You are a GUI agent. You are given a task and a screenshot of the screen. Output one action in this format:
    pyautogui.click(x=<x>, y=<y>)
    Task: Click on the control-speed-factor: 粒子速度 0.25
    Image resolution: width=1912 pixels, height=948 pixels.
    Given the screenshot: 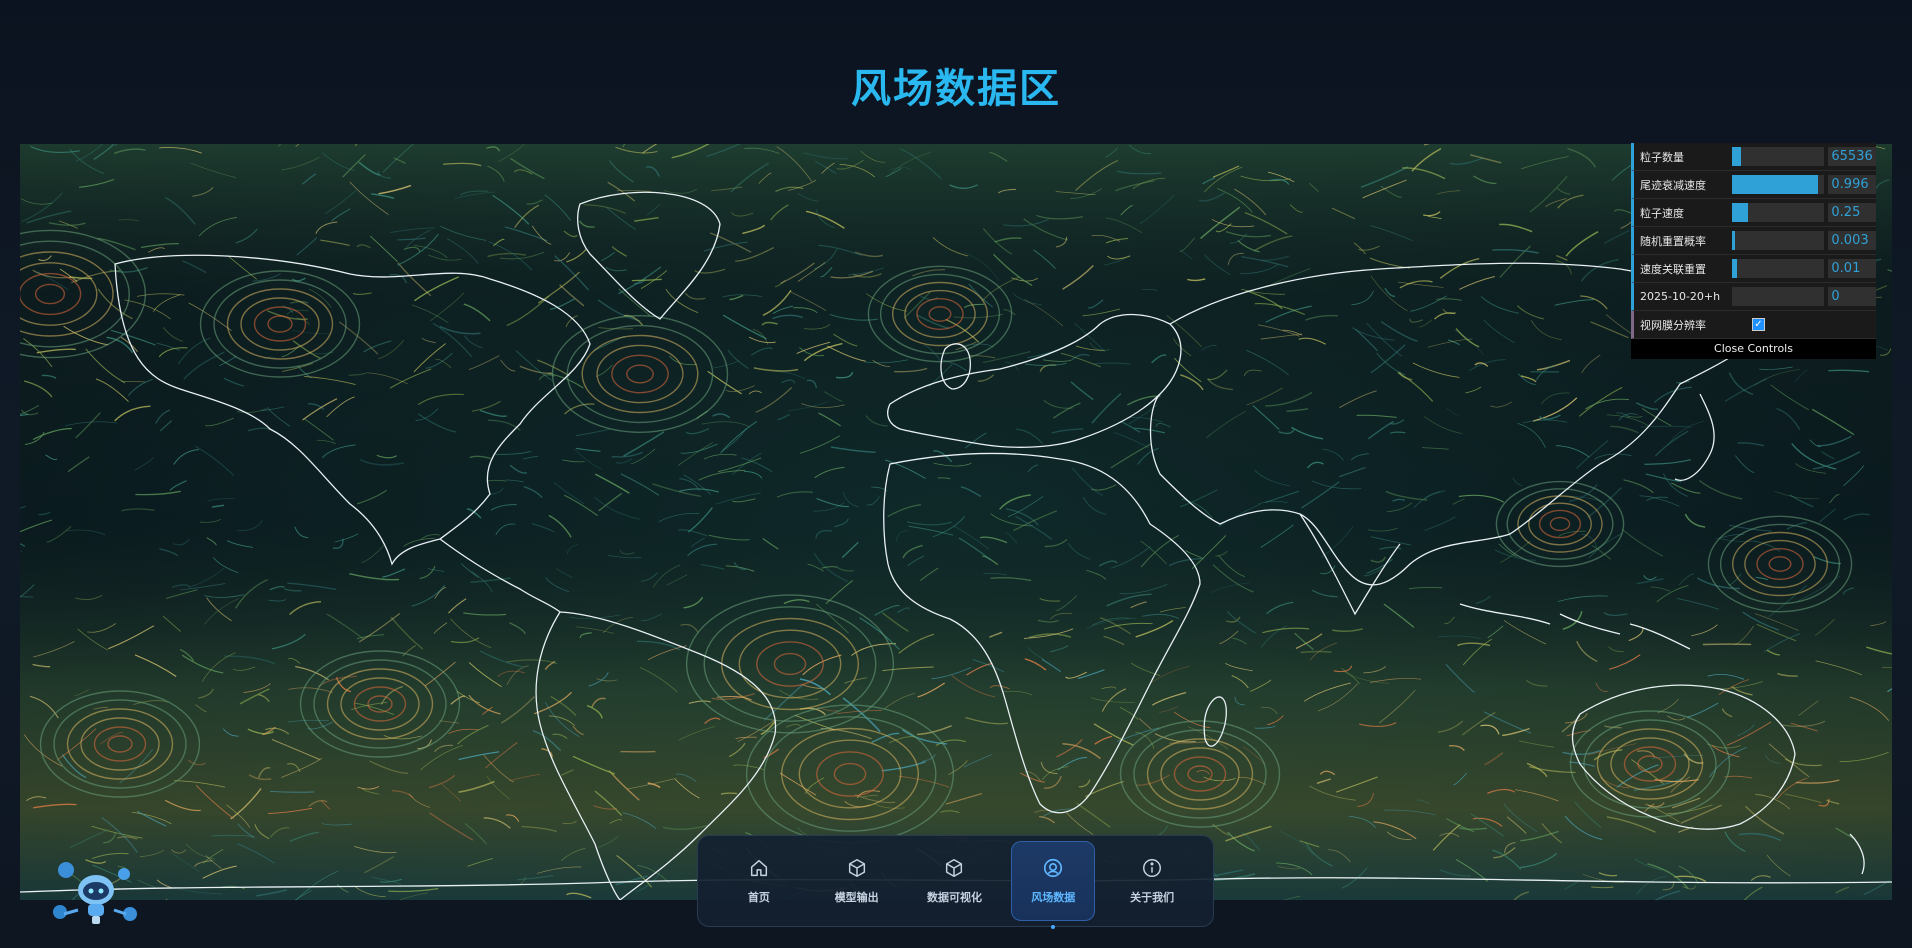 What is the action you would take?
    pyautogui.click(x=1753, y=213)
    